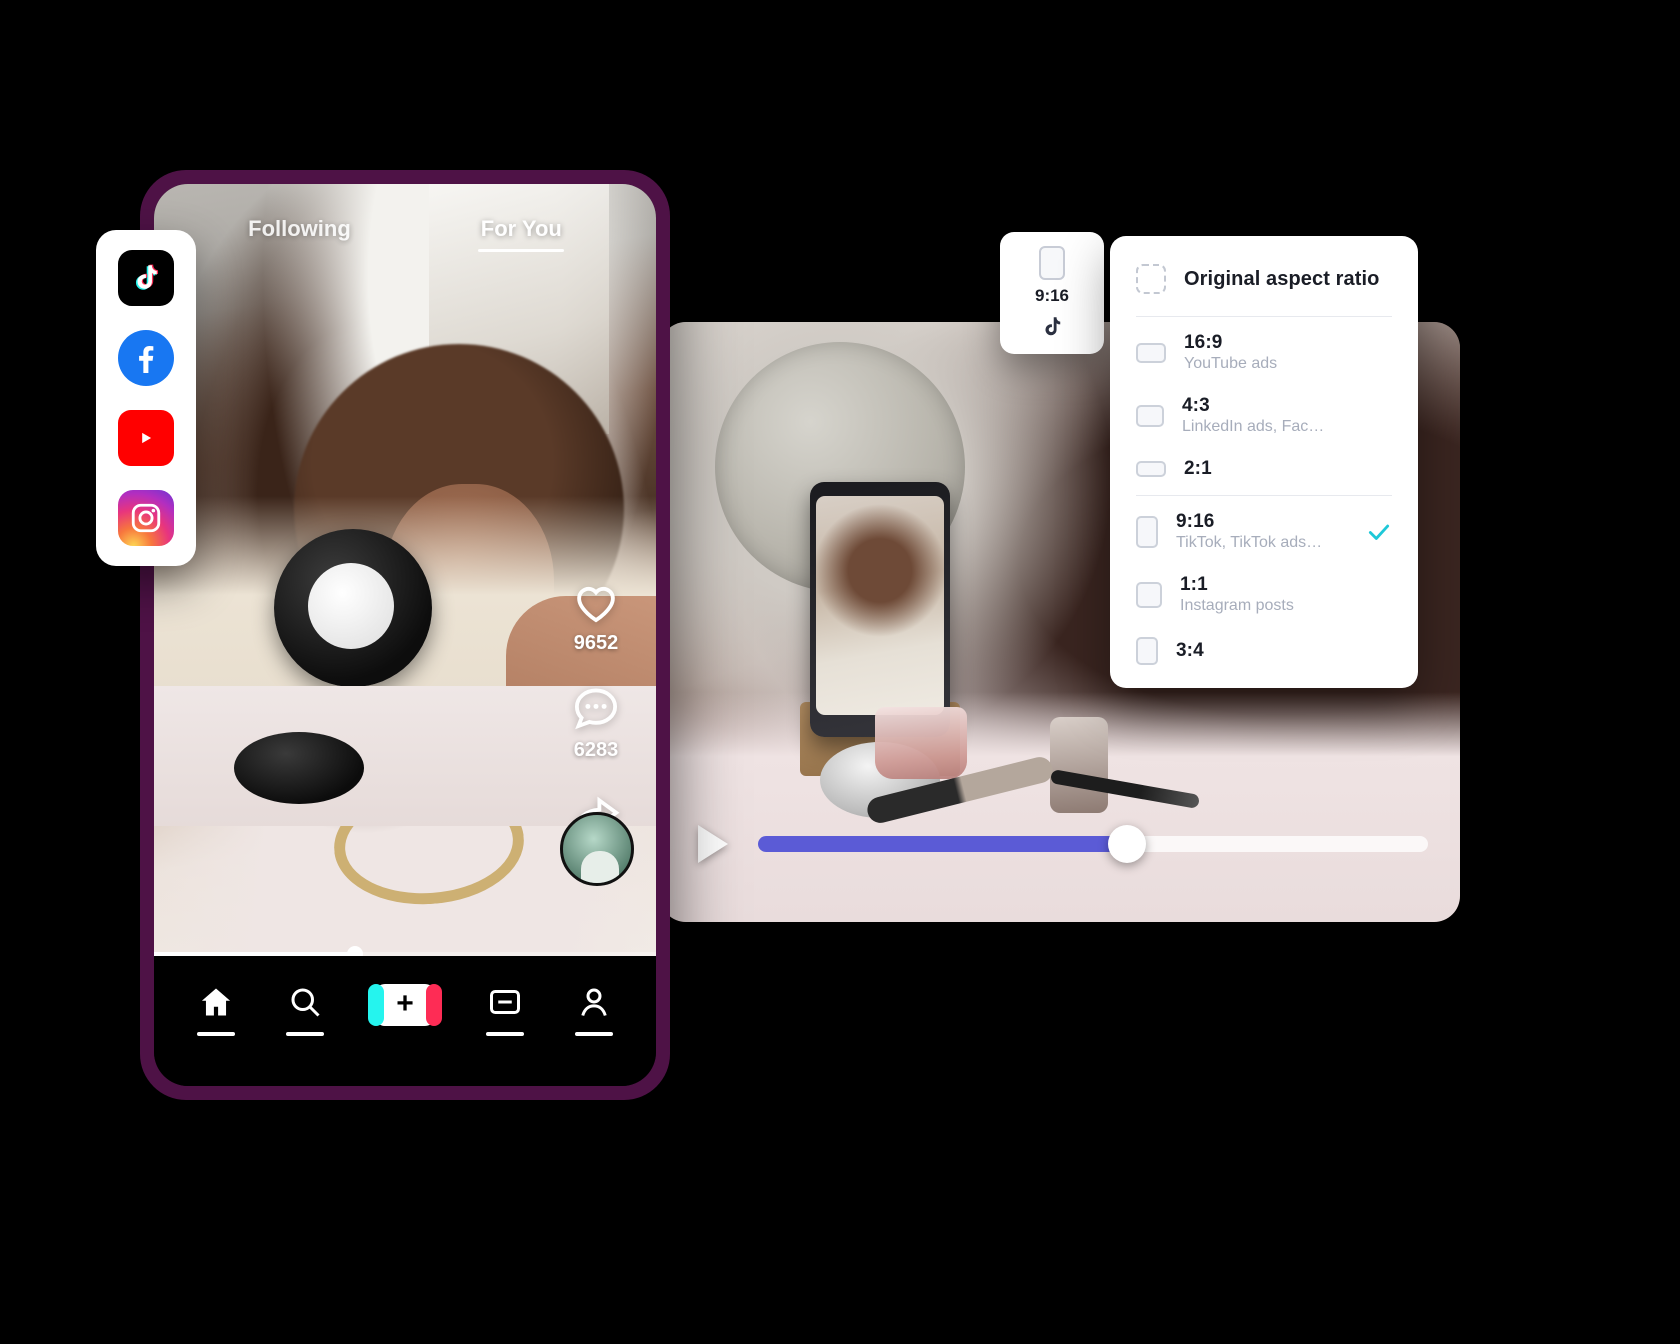 Image resolution: width=1680 pixels, height=1344 pixels. I want to click on profile-icon, so click(594, 1002).